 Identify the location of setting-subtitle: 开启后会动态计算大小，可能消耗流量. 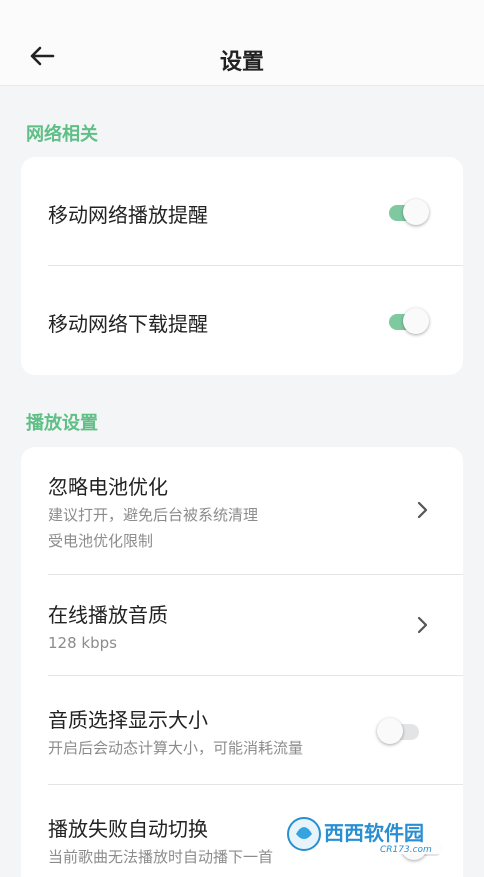
(176, 748).